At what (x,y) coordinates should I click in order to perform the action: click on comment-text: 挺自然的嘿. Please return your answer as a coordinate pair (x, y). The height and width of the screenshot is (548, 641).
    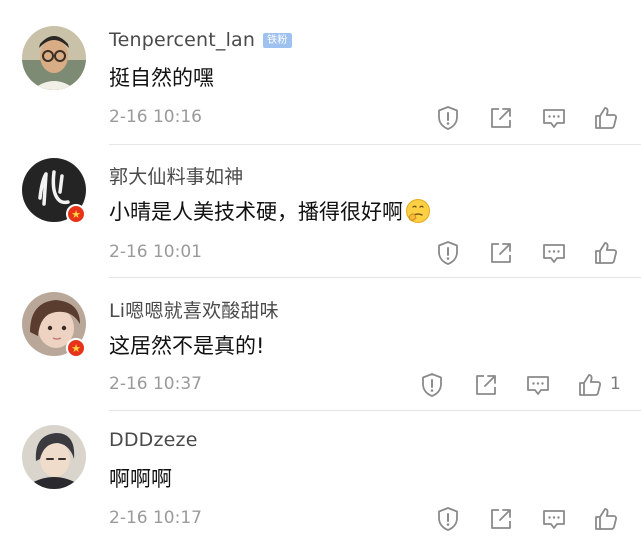
    Looking at the image, I should click on (161, 78).